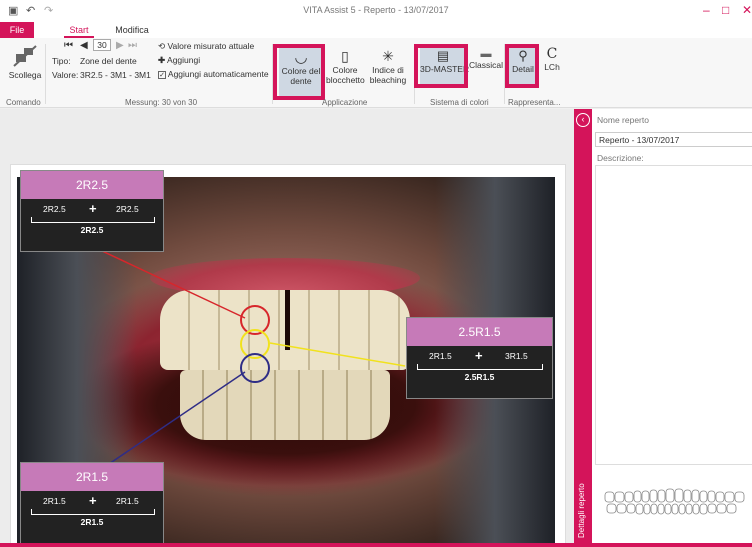  Describe the element at coordinates (92, 522) in the screenshot. I see `shade-result: 2R1.5` at that location.